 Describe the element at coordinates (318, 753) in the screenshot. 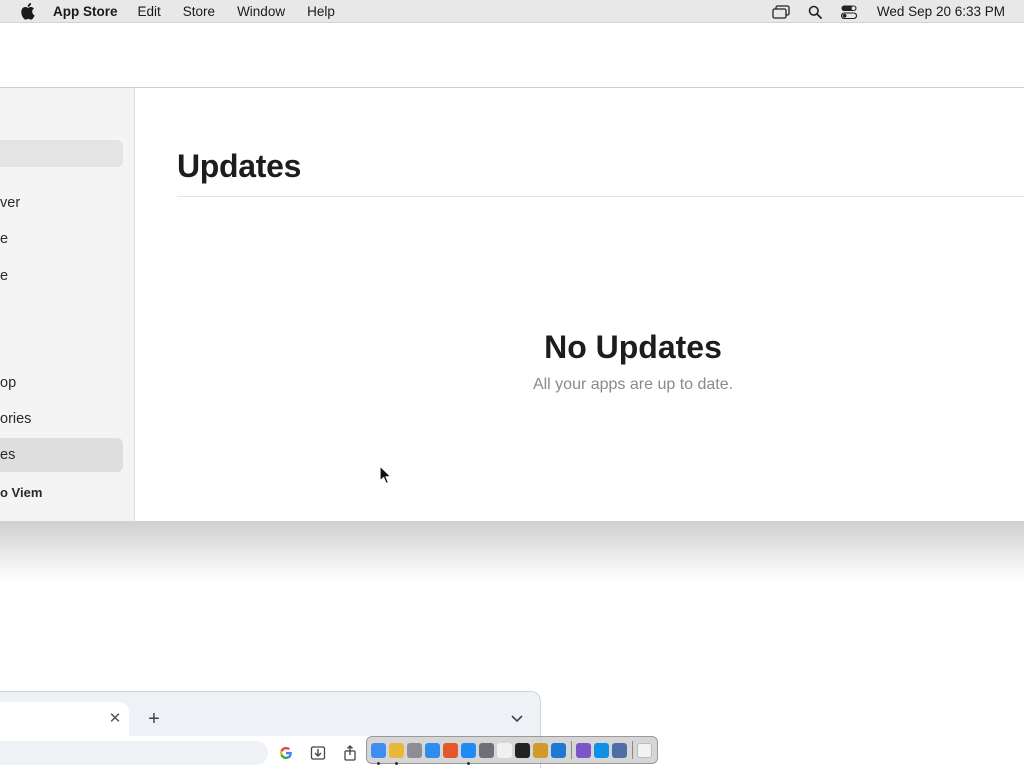

I see `download-icon` at that location.